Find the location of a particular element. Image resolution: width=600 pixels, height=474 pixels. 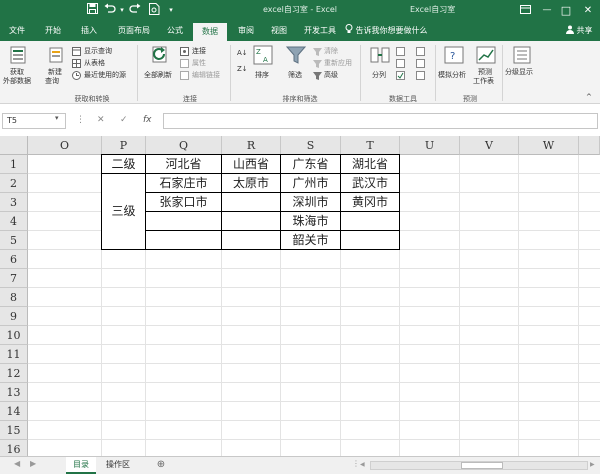

data-validation-icon is located at coordinates (400, 75).